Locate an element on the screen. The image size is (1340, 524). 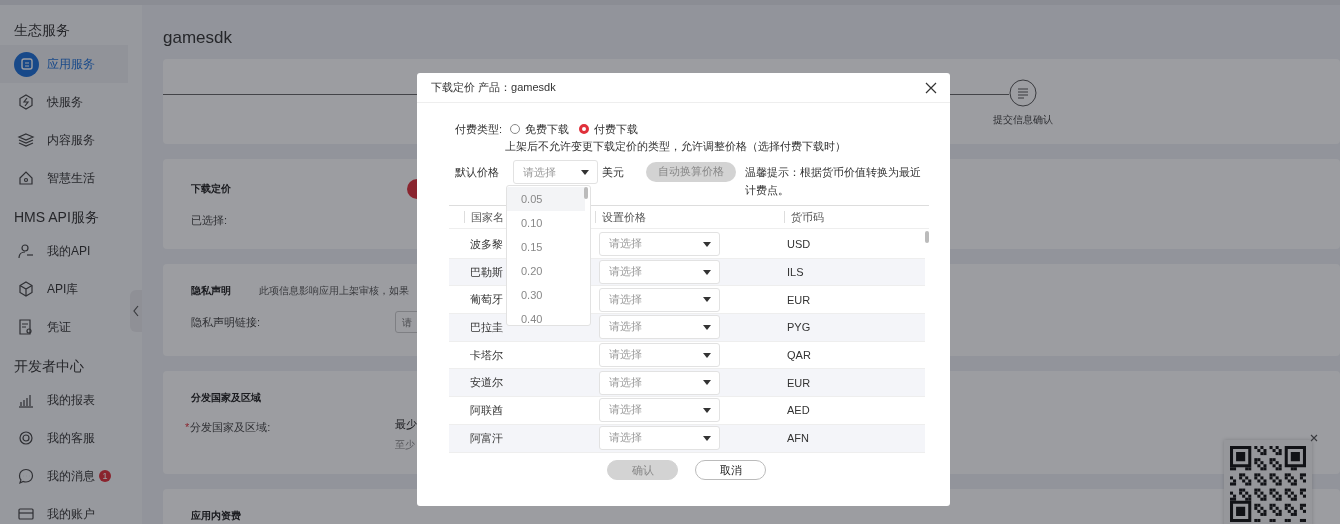
field-label: 已选择: is located at coordinates (209, 220).